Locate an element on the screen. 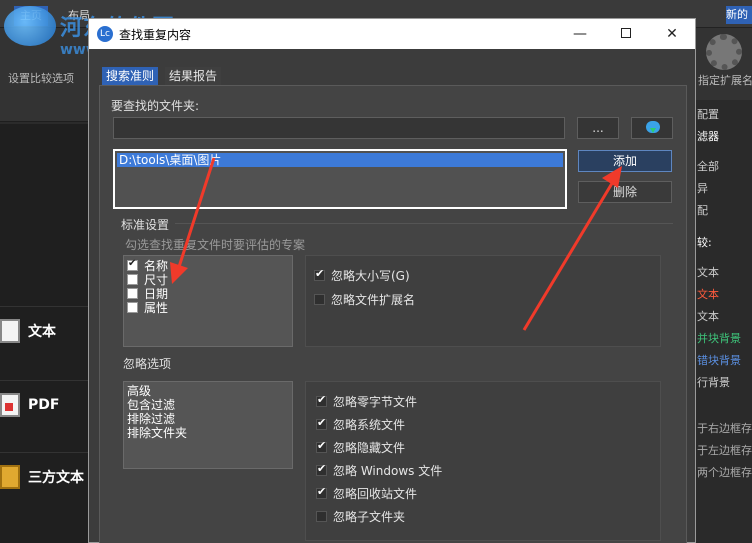 The height and width of the screenshot is (543, 752). app-icon: Lc is located at coordinates (105, 34).